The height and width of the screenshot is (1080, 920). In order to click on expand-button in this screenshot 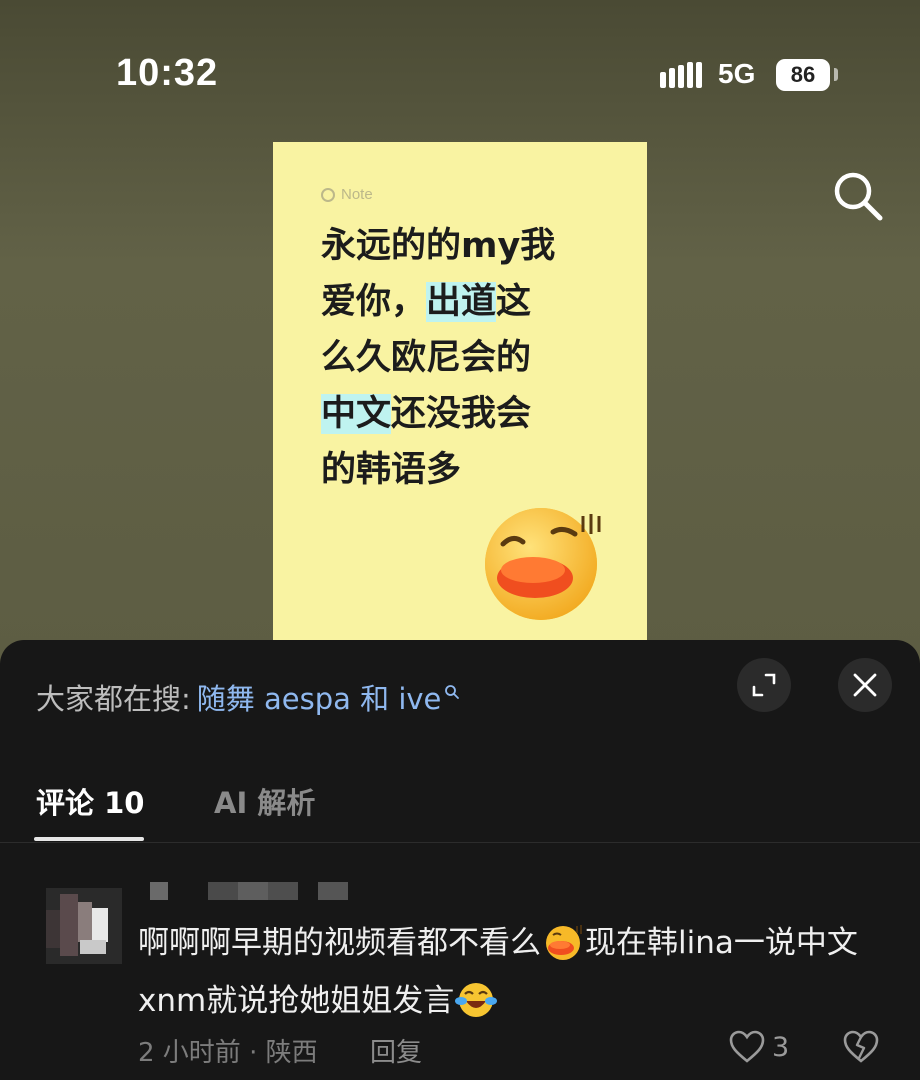, I will do `click(764, 685)`.